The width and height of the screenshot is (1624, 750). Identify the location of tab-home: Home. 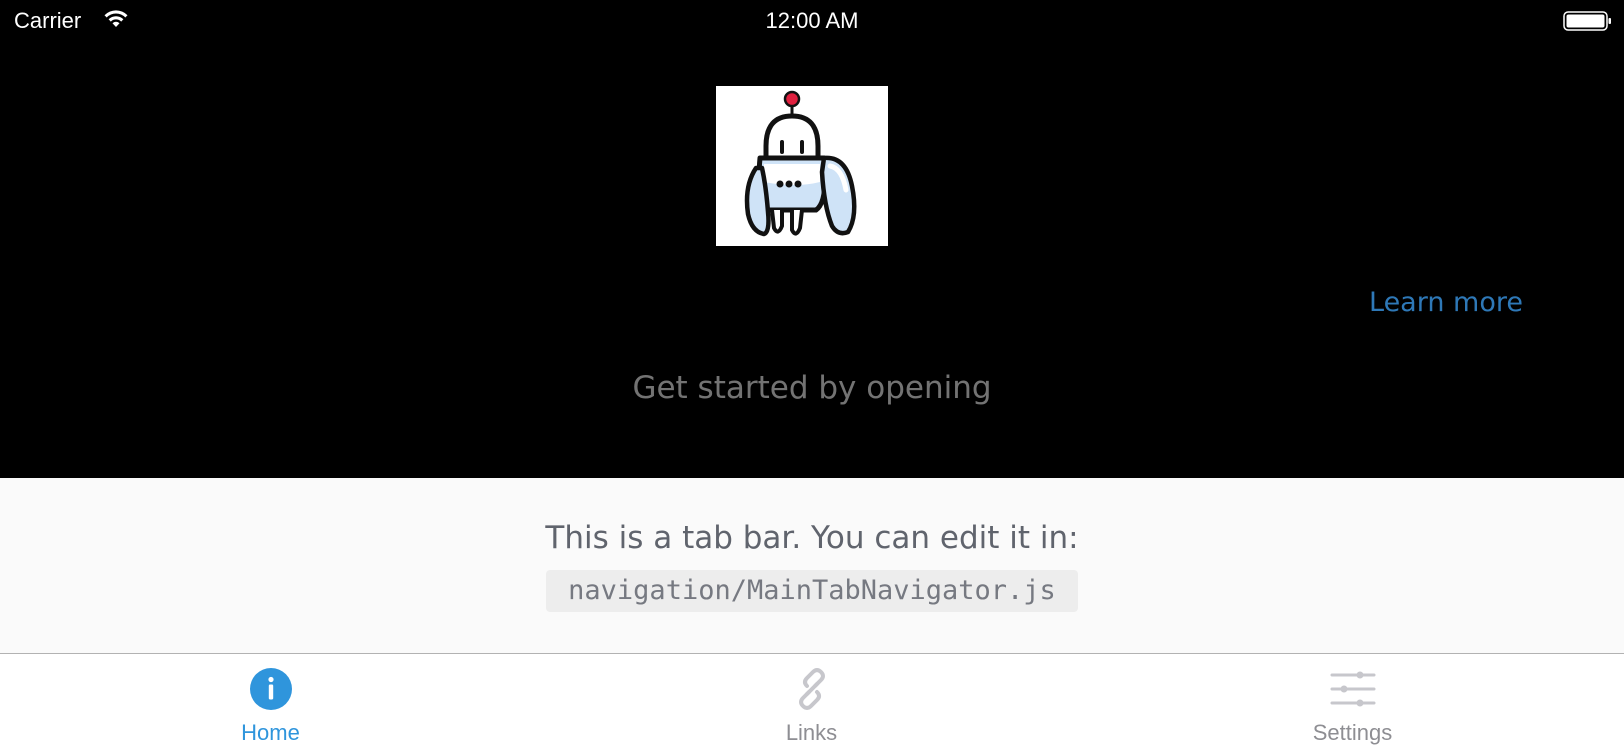
(270, 702).